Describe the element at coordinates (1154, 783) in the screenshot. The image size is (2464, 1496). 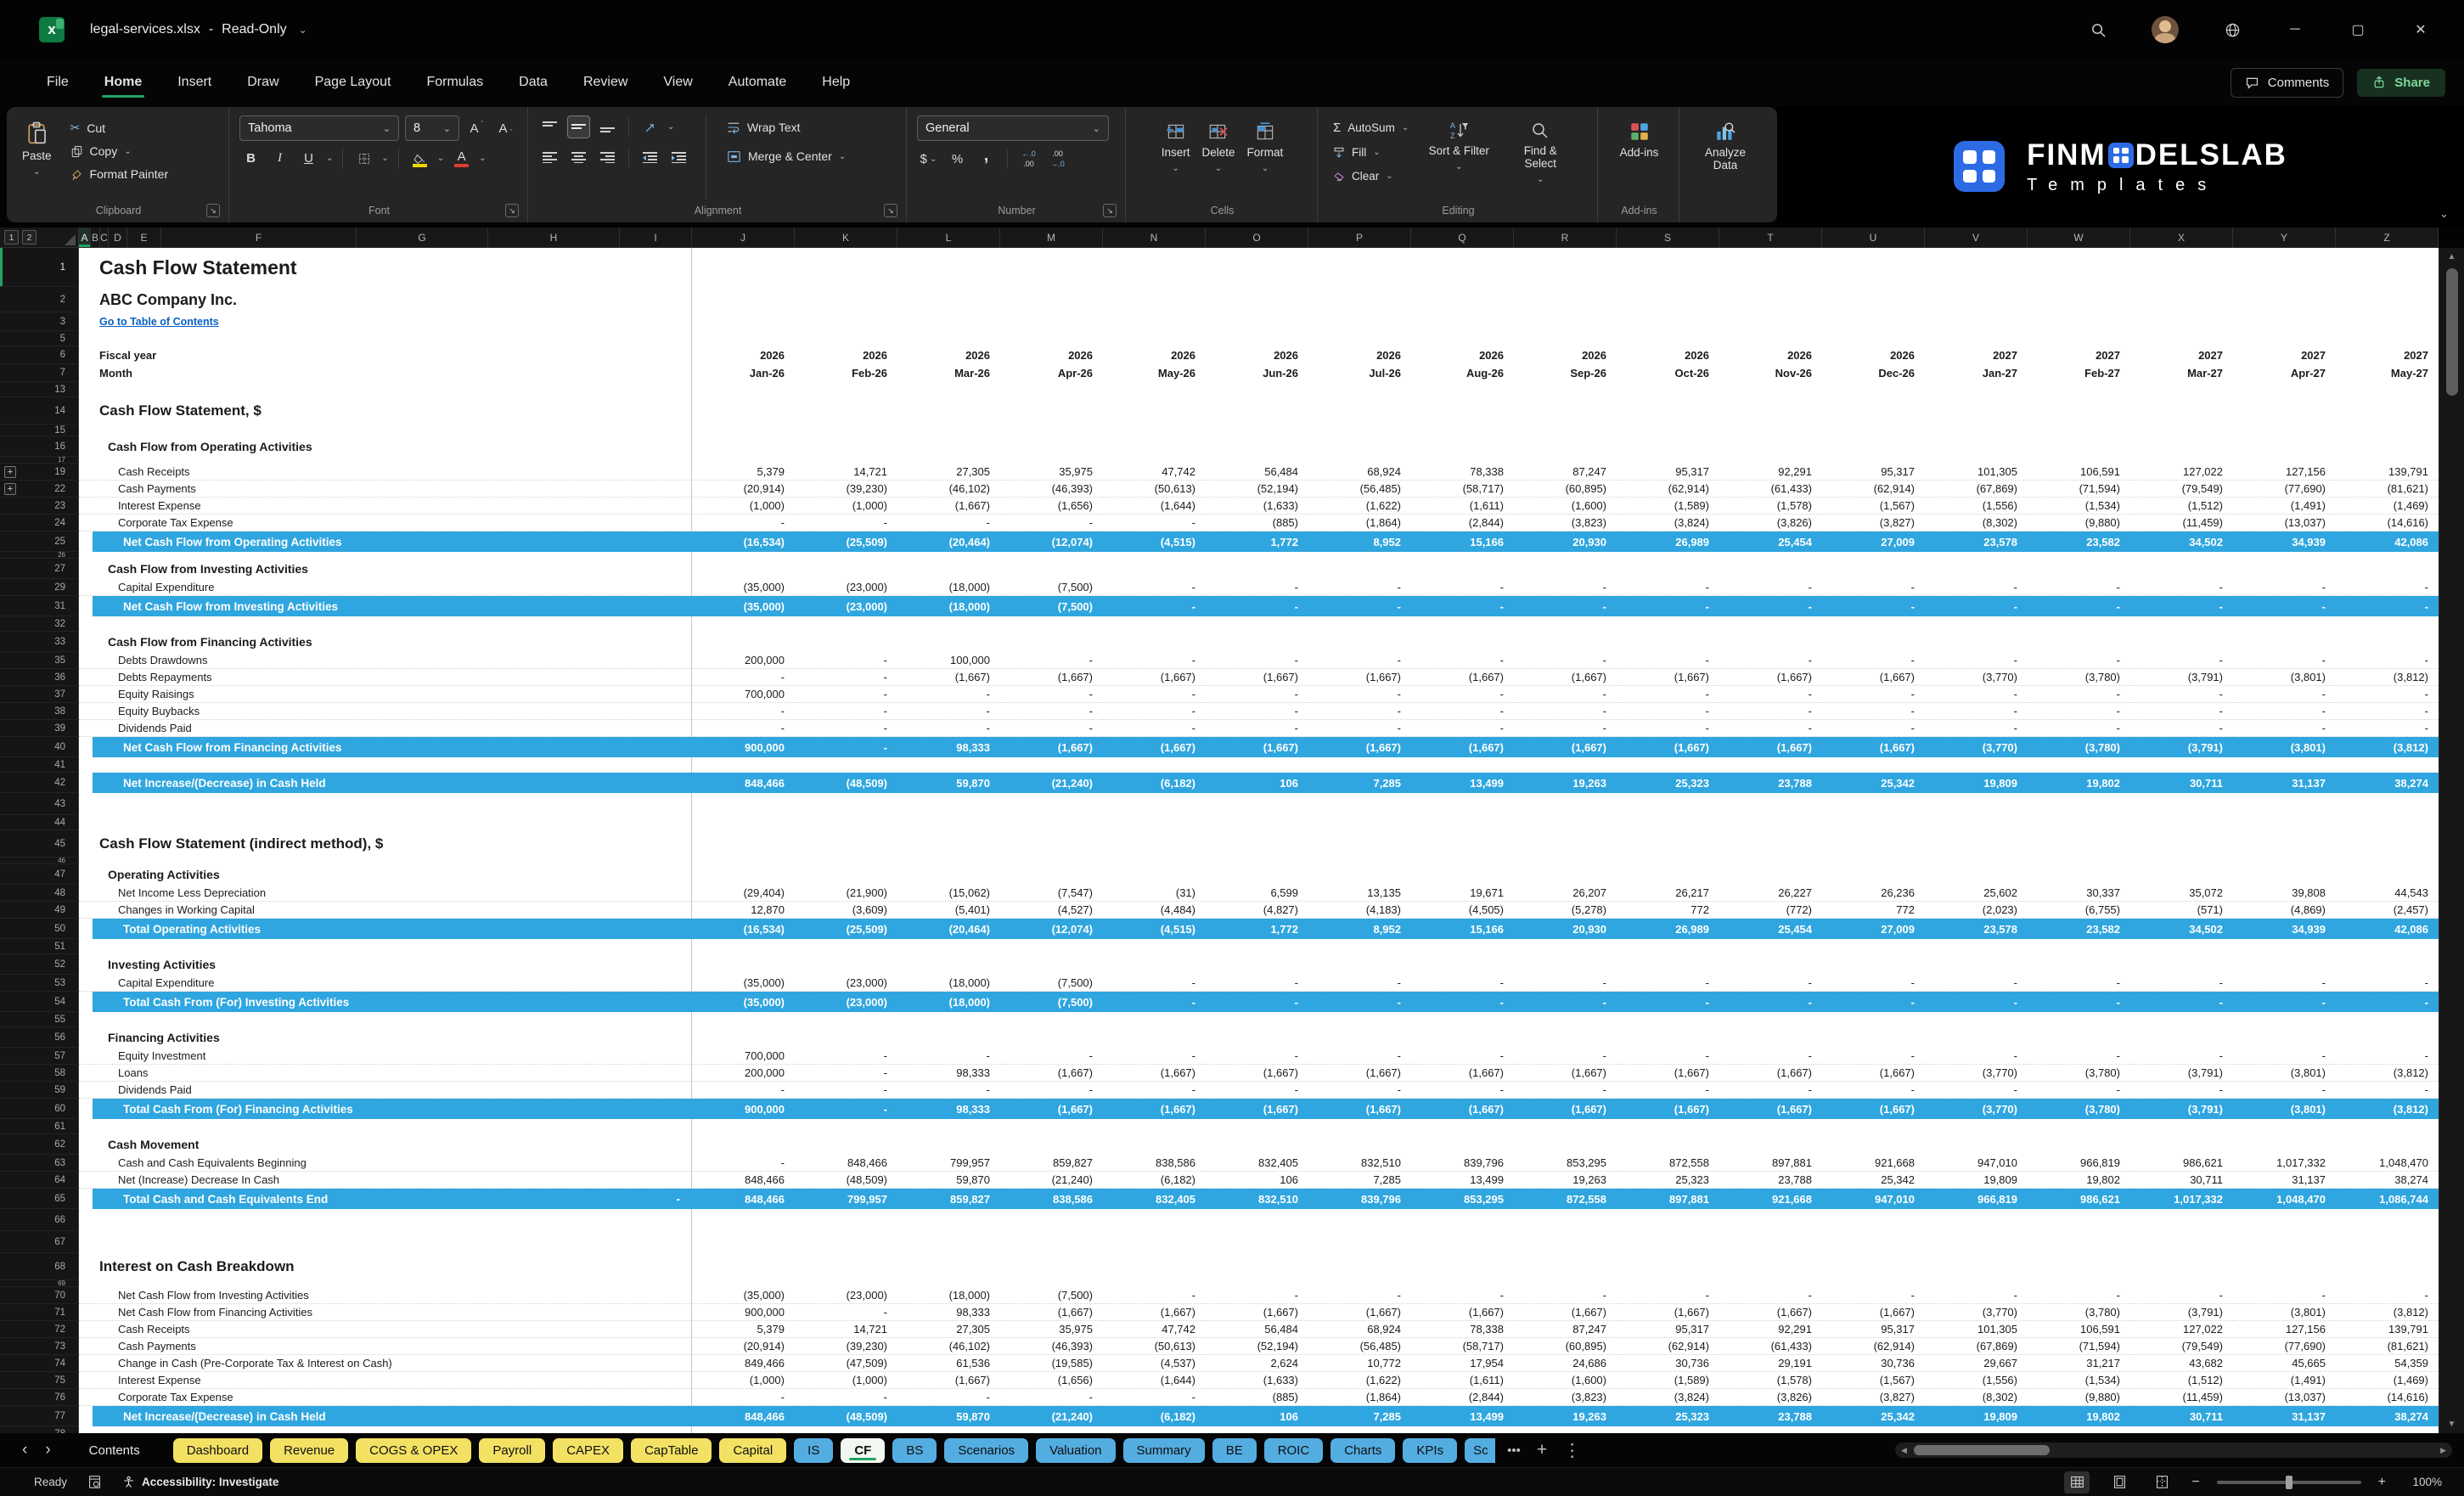
I see `cell-42-5: (6,182)` at that location.